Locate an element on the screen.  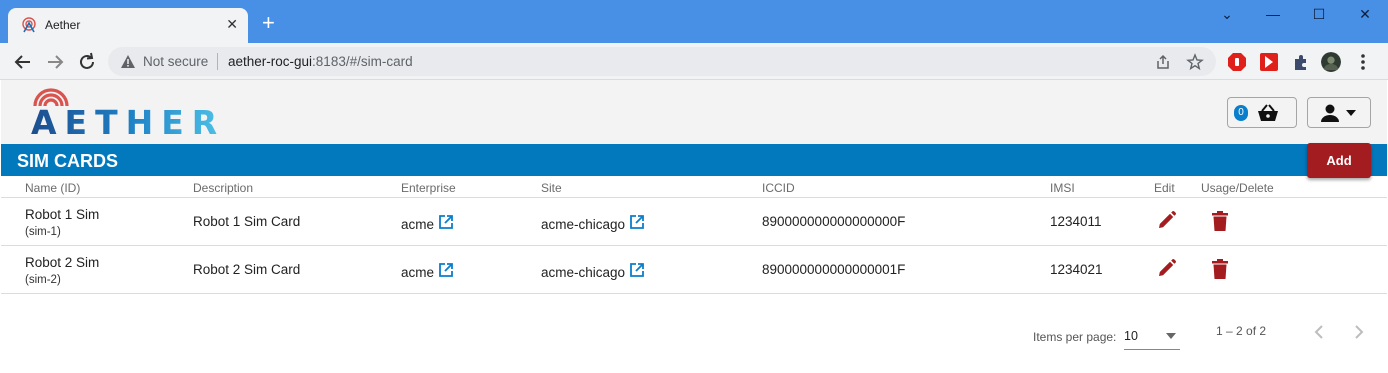
column-header-imsi: IMSI is located at coordinates (1062, 188).